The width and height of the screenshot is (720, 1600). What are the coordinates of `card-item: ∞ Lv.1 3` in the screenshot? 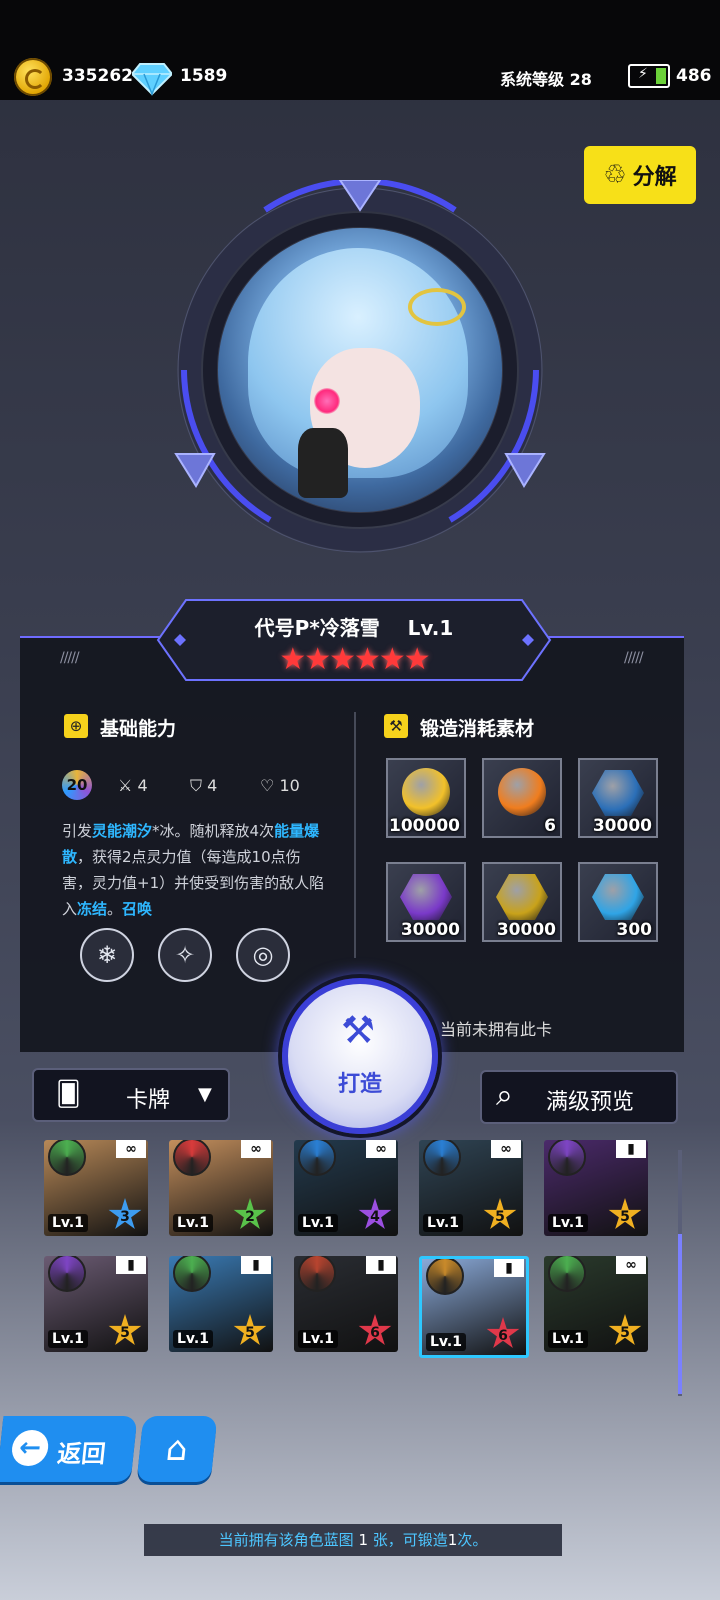 It's located at (96, 1188).